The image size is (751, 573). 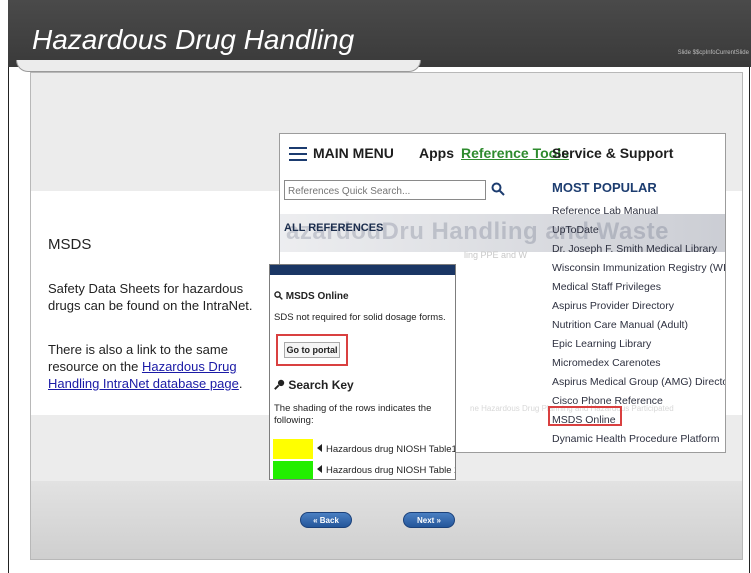 I want to click on page-title: Hazardous Drug Handling, so click(x=193, y=39).